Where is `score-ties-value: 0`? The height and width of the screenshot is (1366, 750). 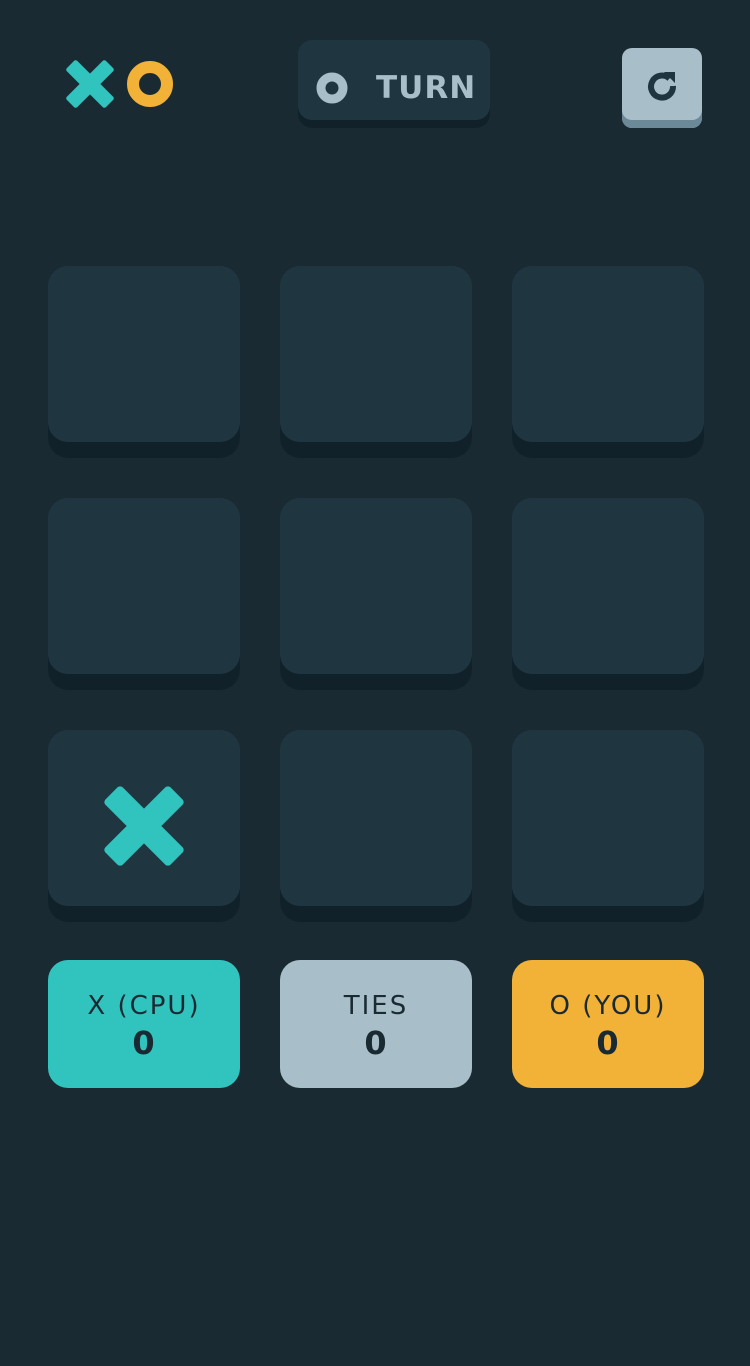
score-ties-value: 0 is located at coordinates (376, 1043).